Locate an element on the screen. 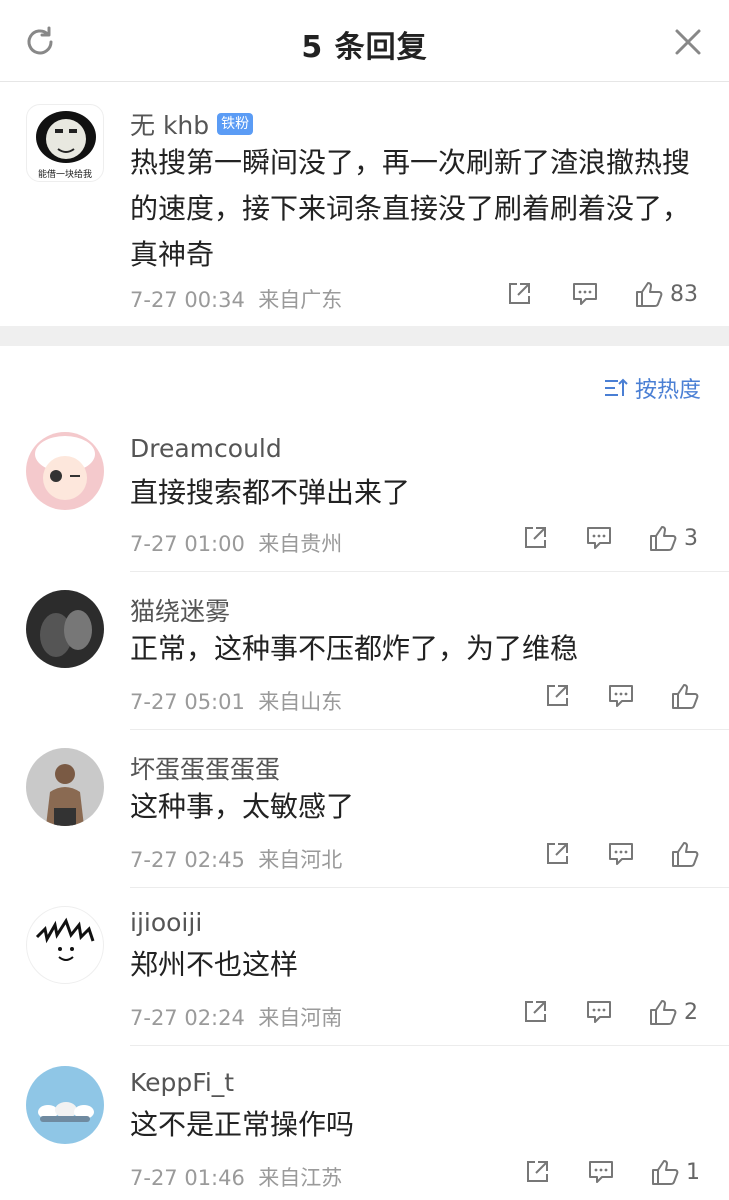  reply-item: ijiooiji 郑州不也这样 7-27 02:24 来自河南 2 is located at coordinates (364, 967).